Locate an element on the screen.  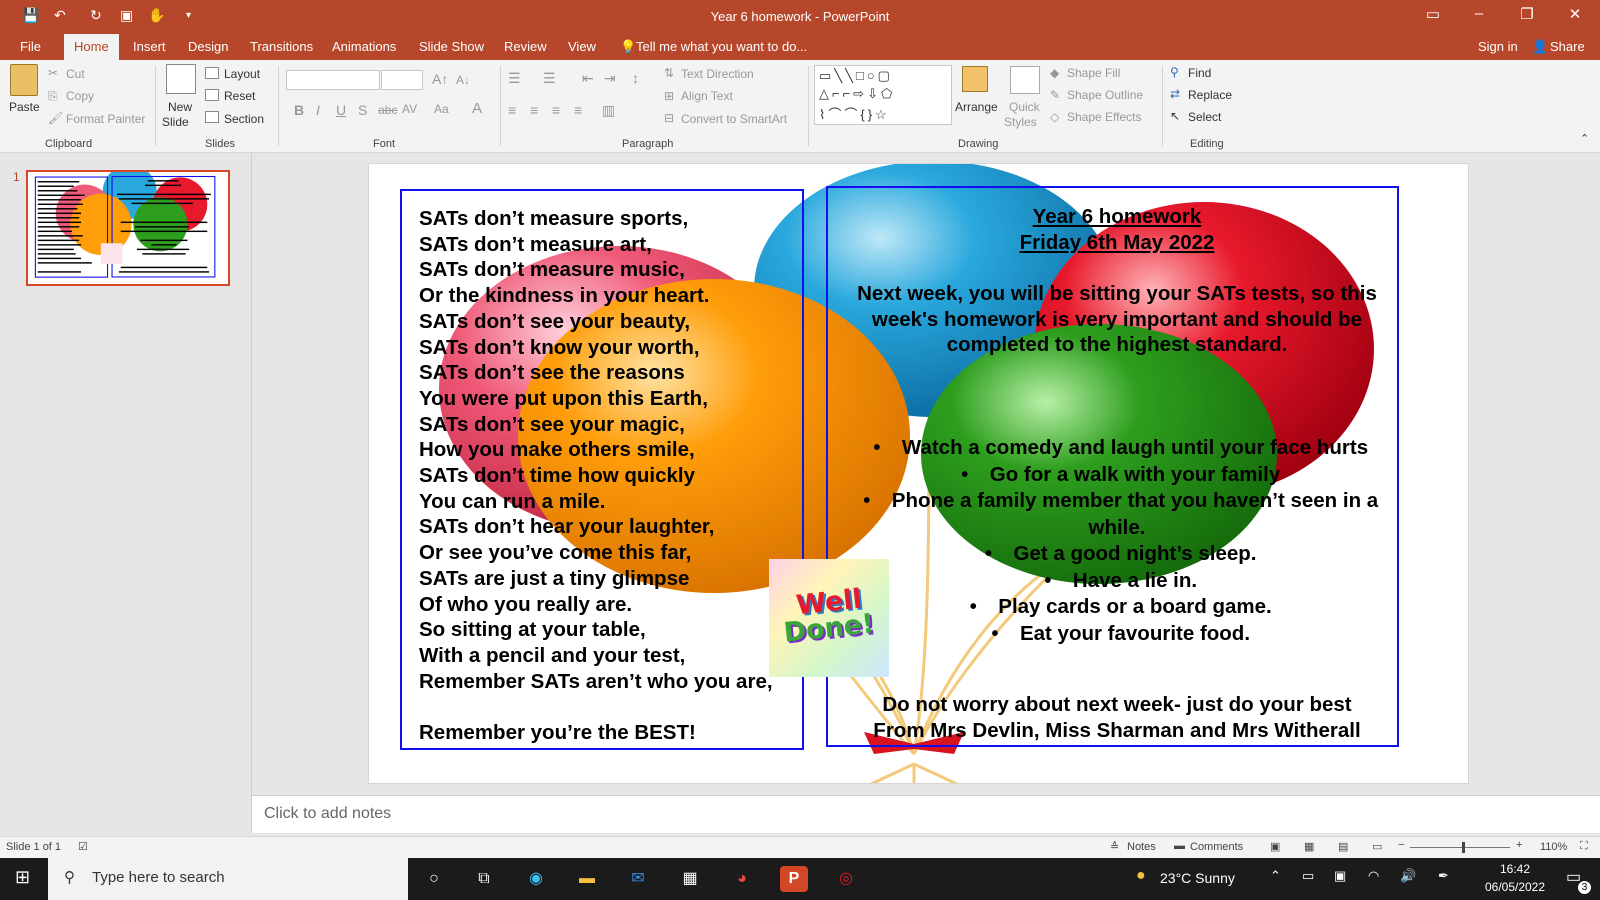
copy-button: Copy is located at coordinates (80, 96).